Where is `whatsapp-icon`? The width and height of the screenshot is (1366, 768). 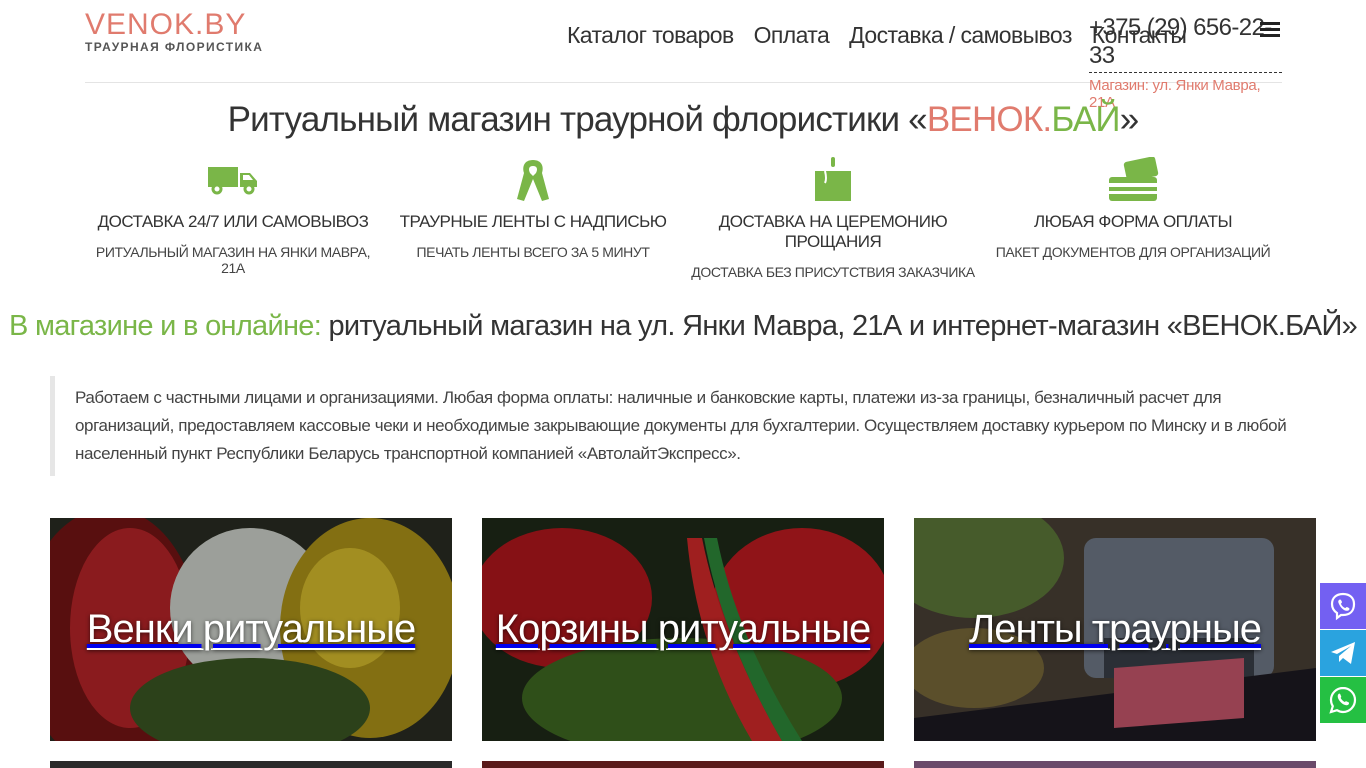
whatsapp-icon is located at coordinates (1343, 700).